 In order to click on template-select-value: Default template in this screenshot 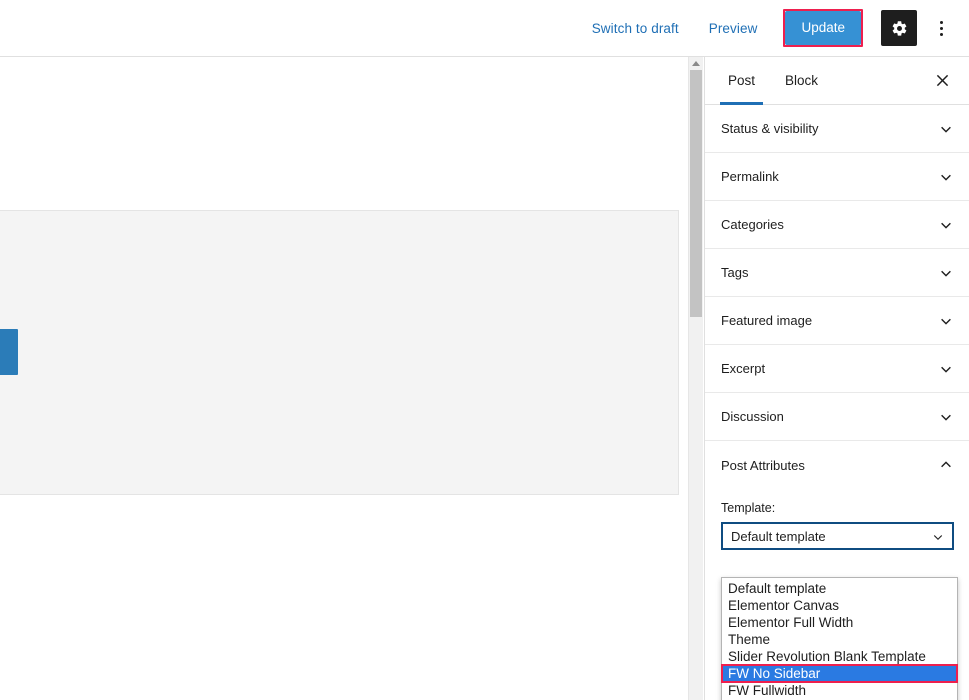, I will do `click(778, 536)`.